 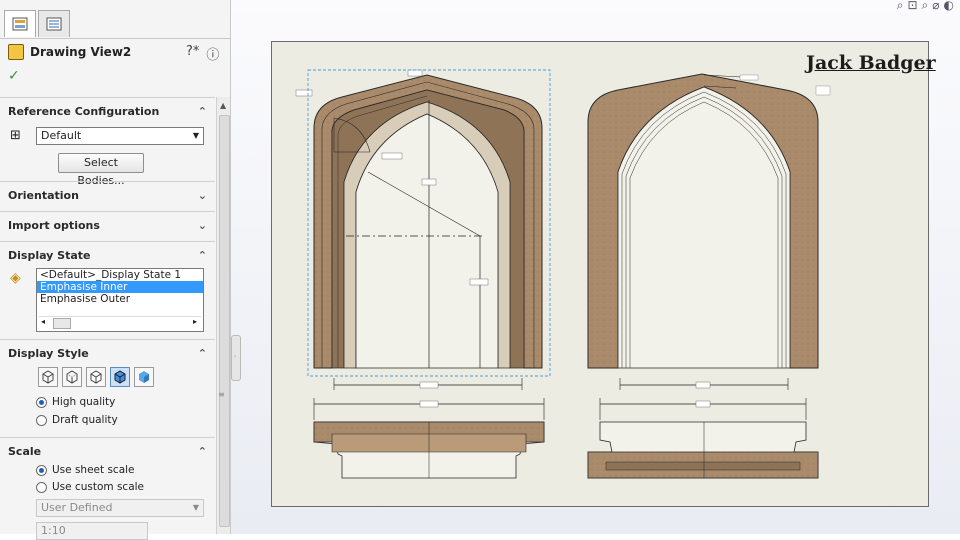 I want to click on panel-splitter: ◦, so click(x=236, y=358).